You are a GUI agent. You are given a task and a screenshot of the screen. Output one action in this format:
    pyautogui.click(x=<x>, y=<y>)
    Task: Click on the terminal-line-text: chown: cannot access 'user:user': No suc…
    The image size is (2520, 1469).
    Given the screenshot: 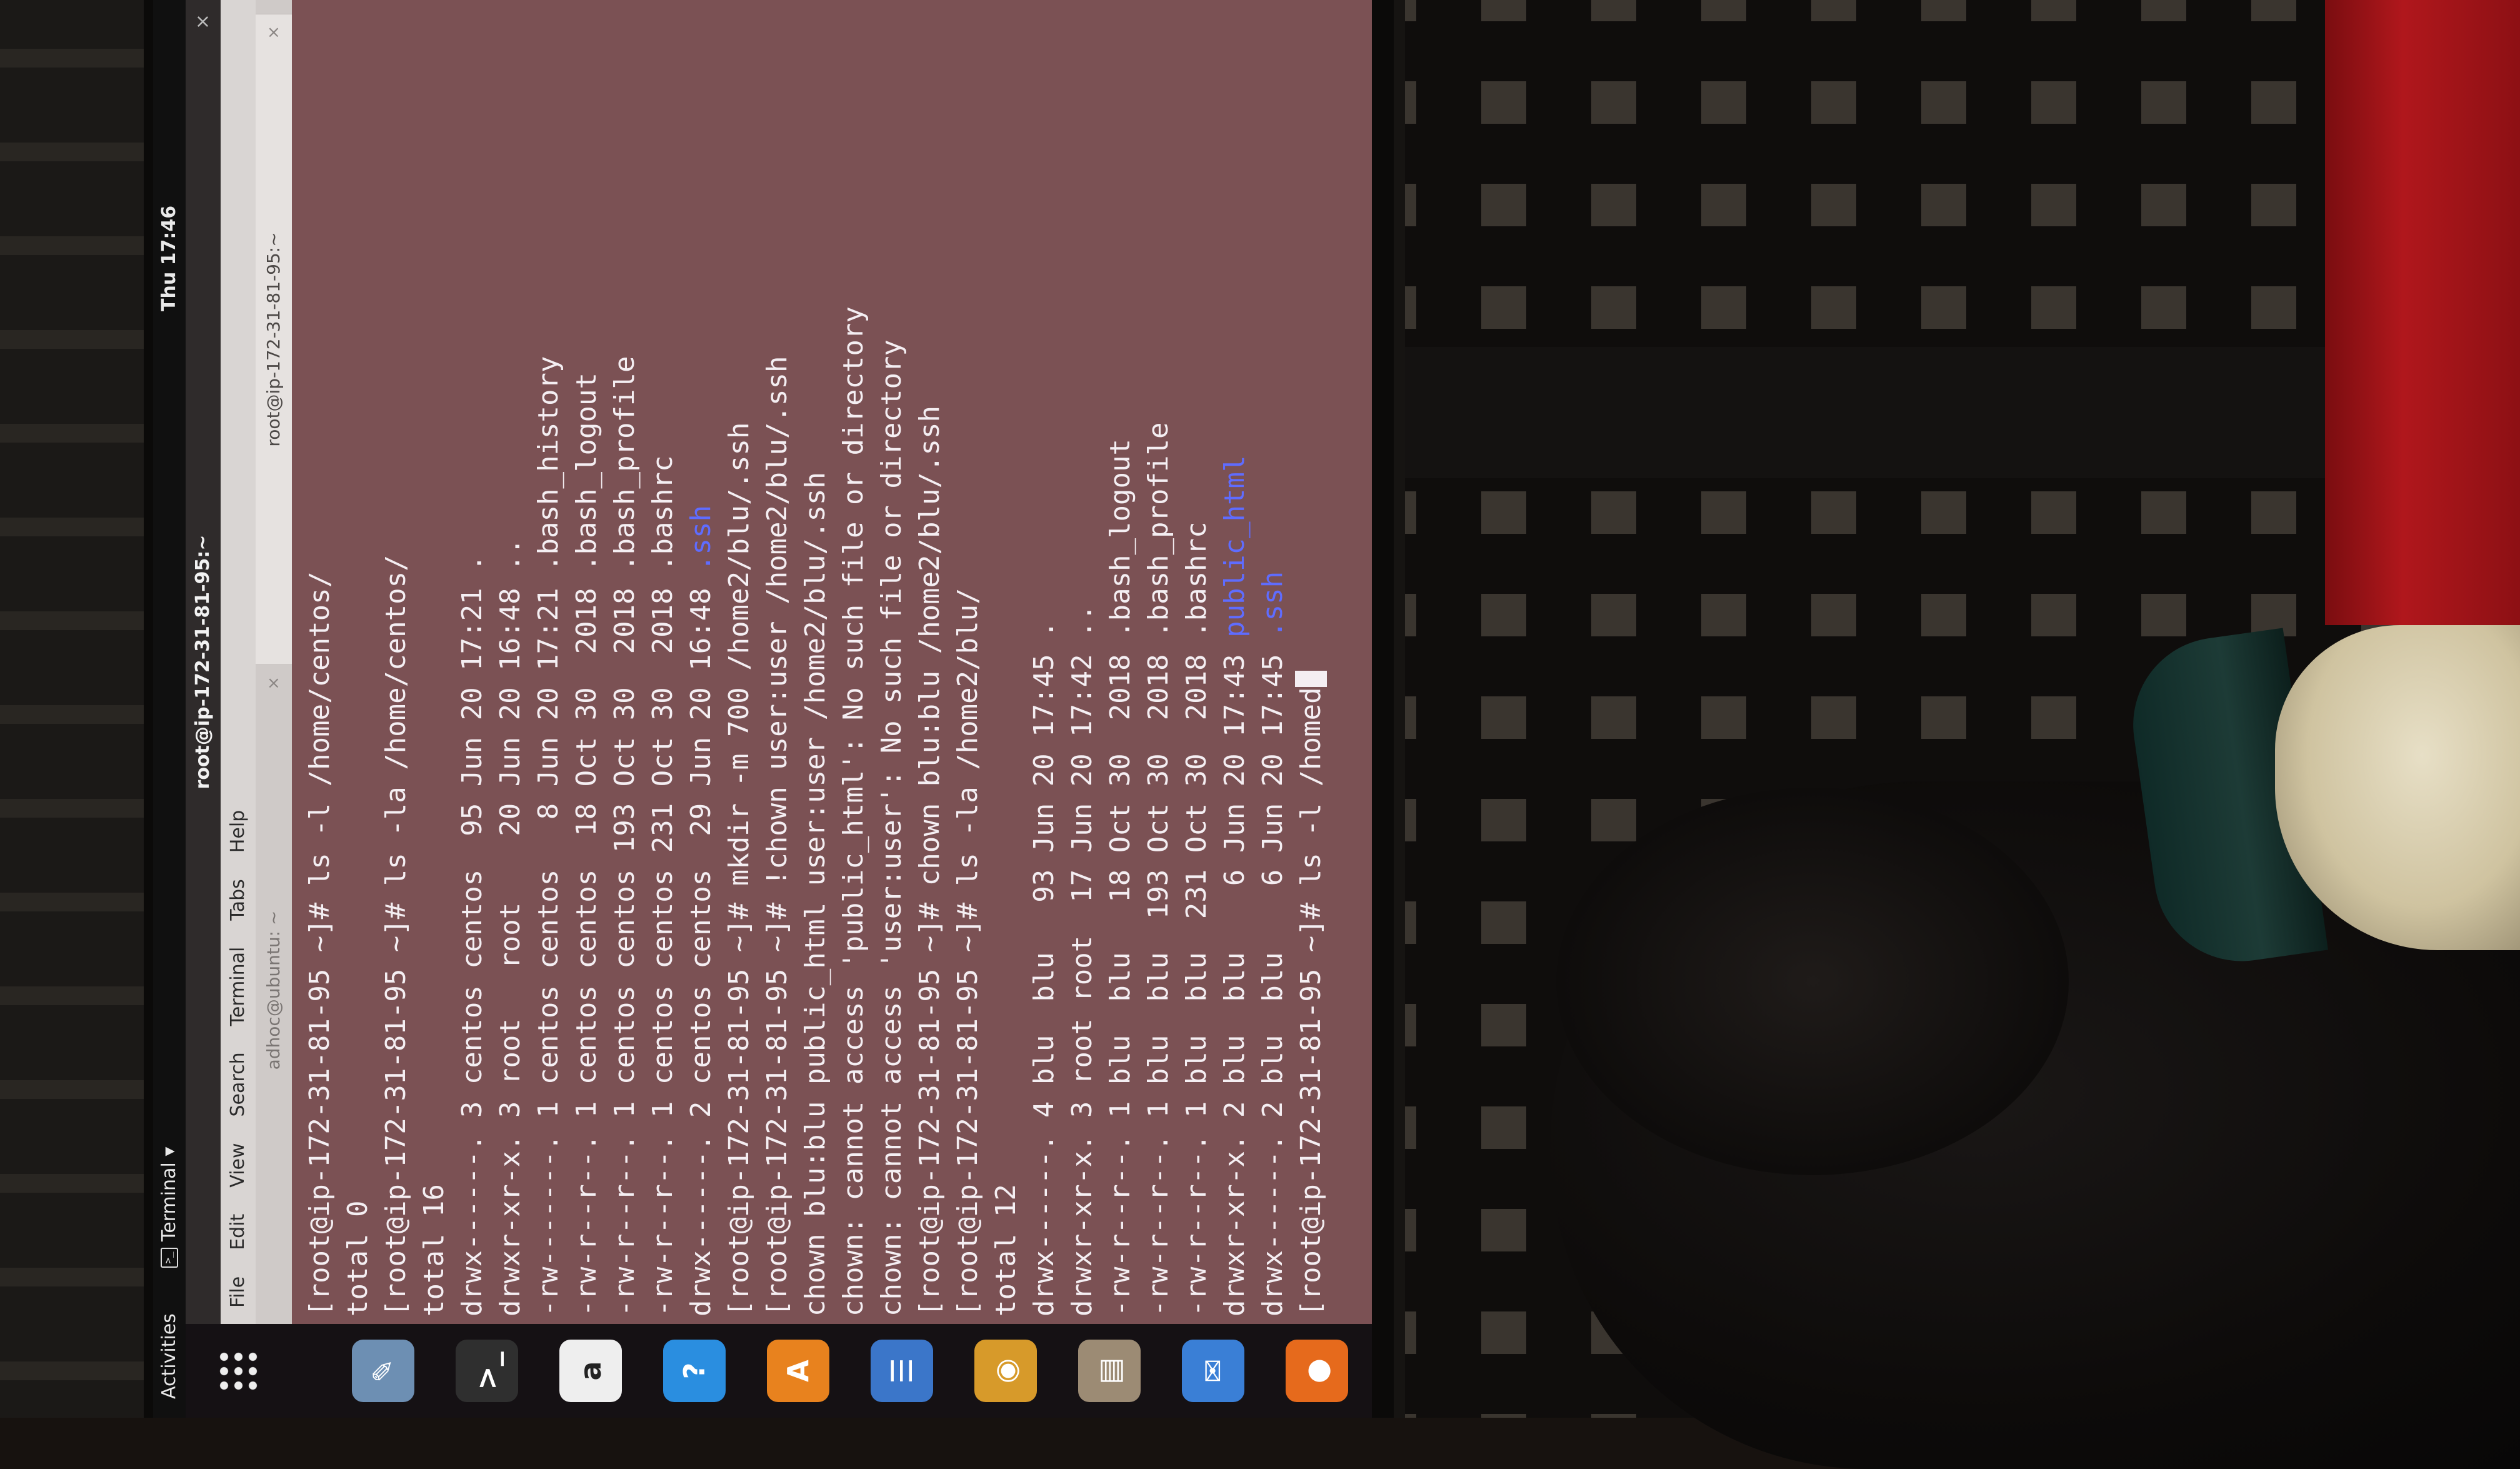 What is the action you would take?
    pyautogui.click(x=892, y=827)
    